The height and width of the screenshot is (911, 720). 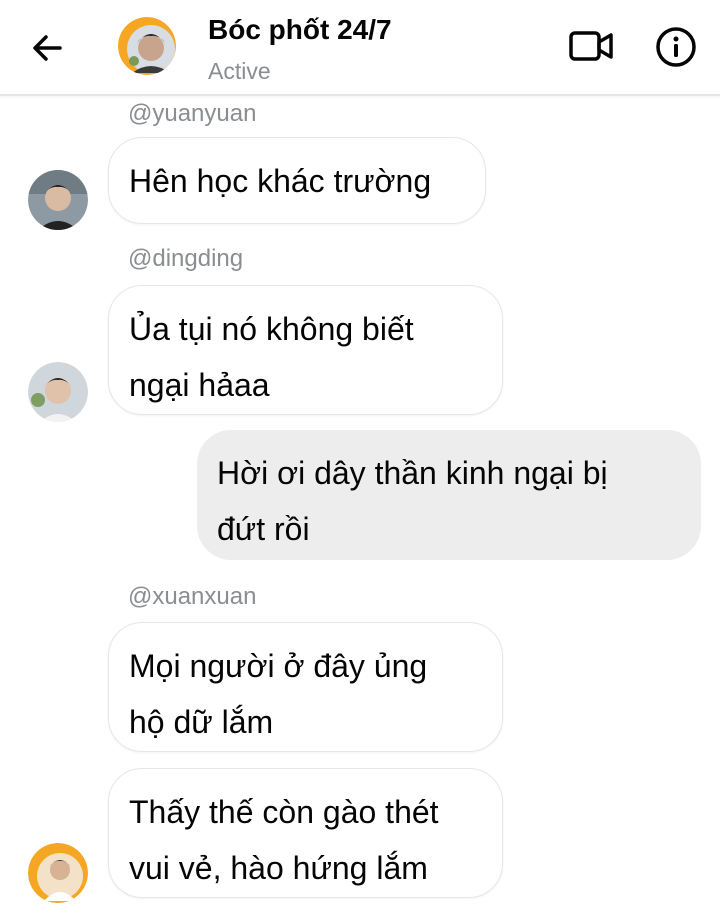 What do you see at coordinates (360, 48) in the screenshot?
I see `chat-header: Bóc phốt 24/7 Active` at bounding box center [360, 48].